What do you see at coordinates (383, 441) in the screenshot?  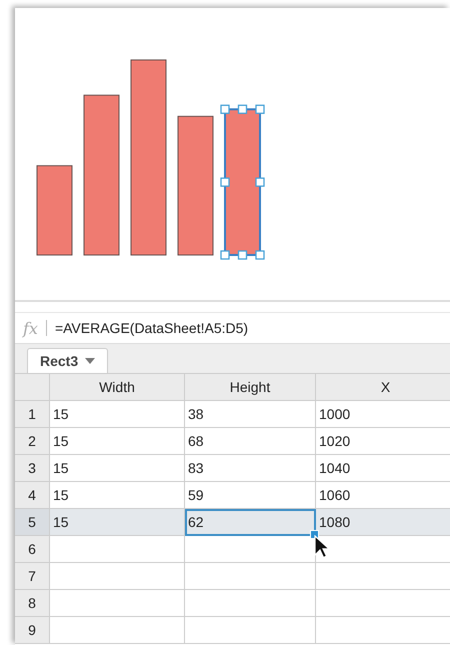 I see `table-cell: 1020` at bounding box center [383, 441].